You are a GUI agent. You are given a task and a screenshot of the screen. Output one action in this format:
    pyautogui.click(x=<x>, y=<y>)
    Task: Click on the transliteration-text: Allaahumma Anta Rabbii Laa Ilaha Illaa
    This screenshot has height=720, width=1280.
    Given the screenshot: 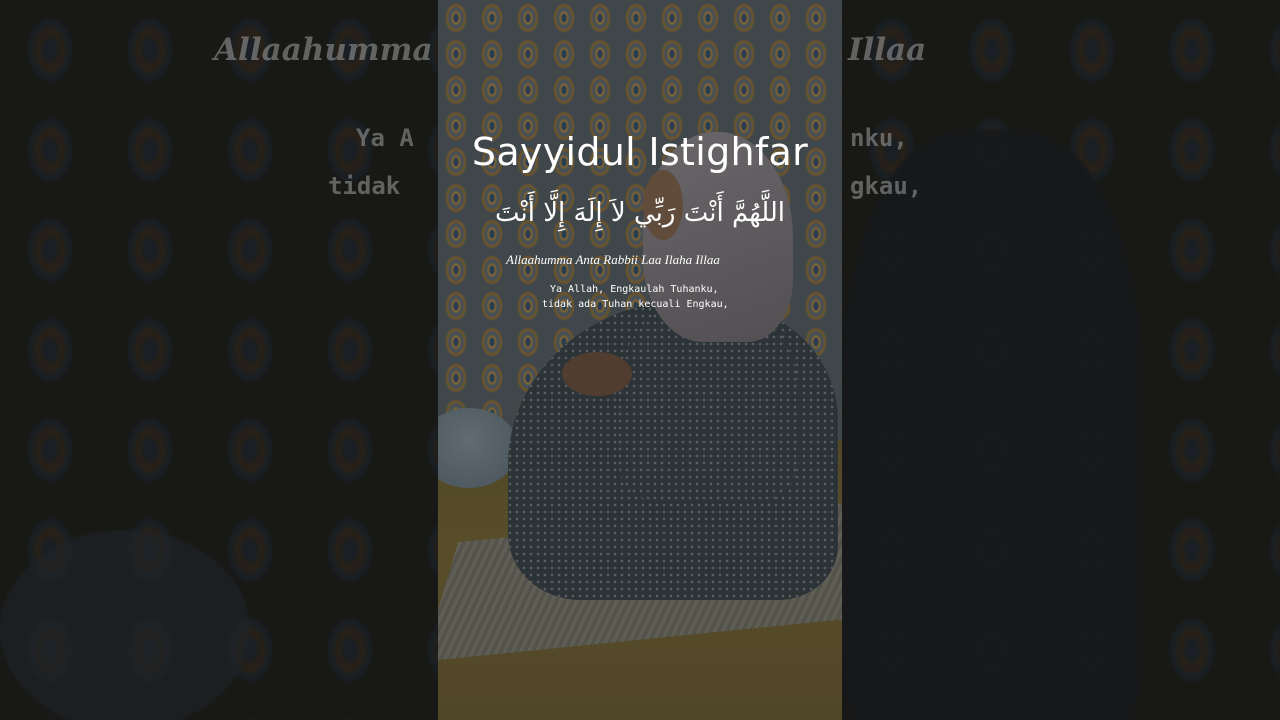 What is the action you would take?
    pyautogui.click(x=613, y=259)
    